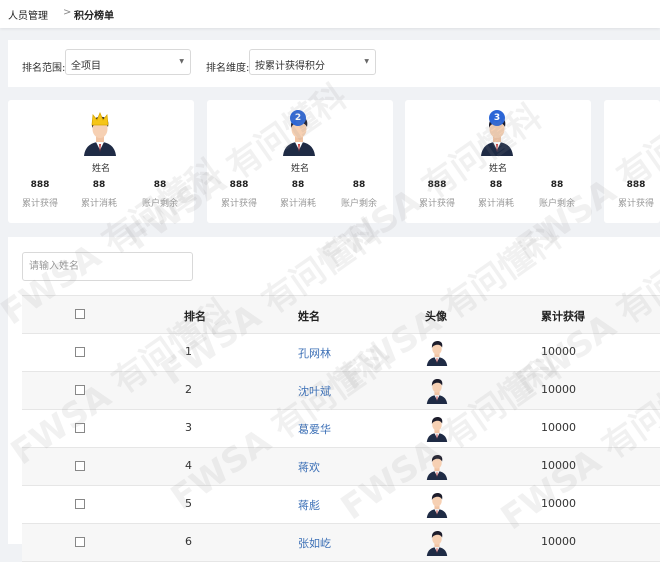 The width and height of the screenshot is (660, 562). I want to click on select-all-checkbox, so click(80, 314).